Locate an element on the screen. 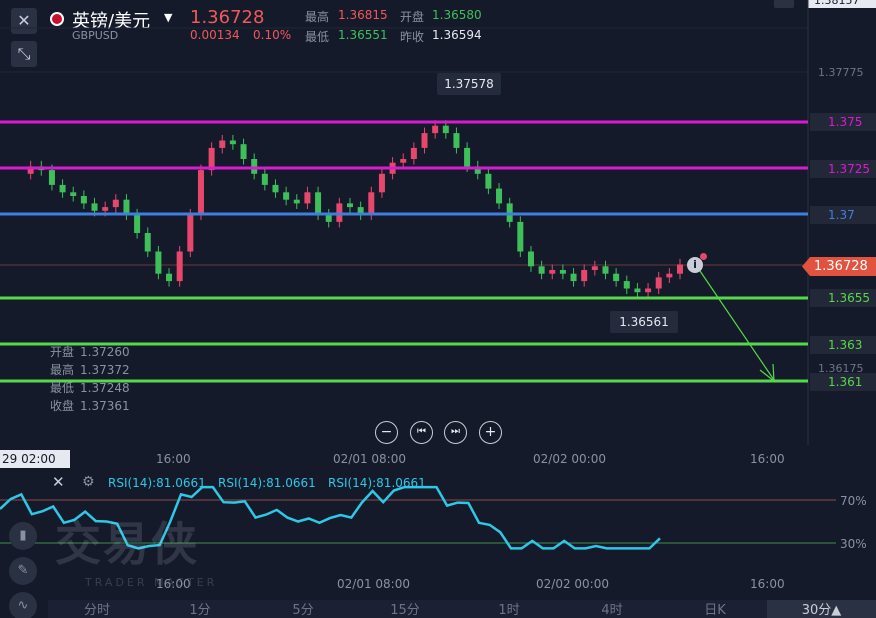 The height and width of the screenshot is (618, 876). rsi-label-2: RSI(14):81.0661 is located at coordinates (267, 483).